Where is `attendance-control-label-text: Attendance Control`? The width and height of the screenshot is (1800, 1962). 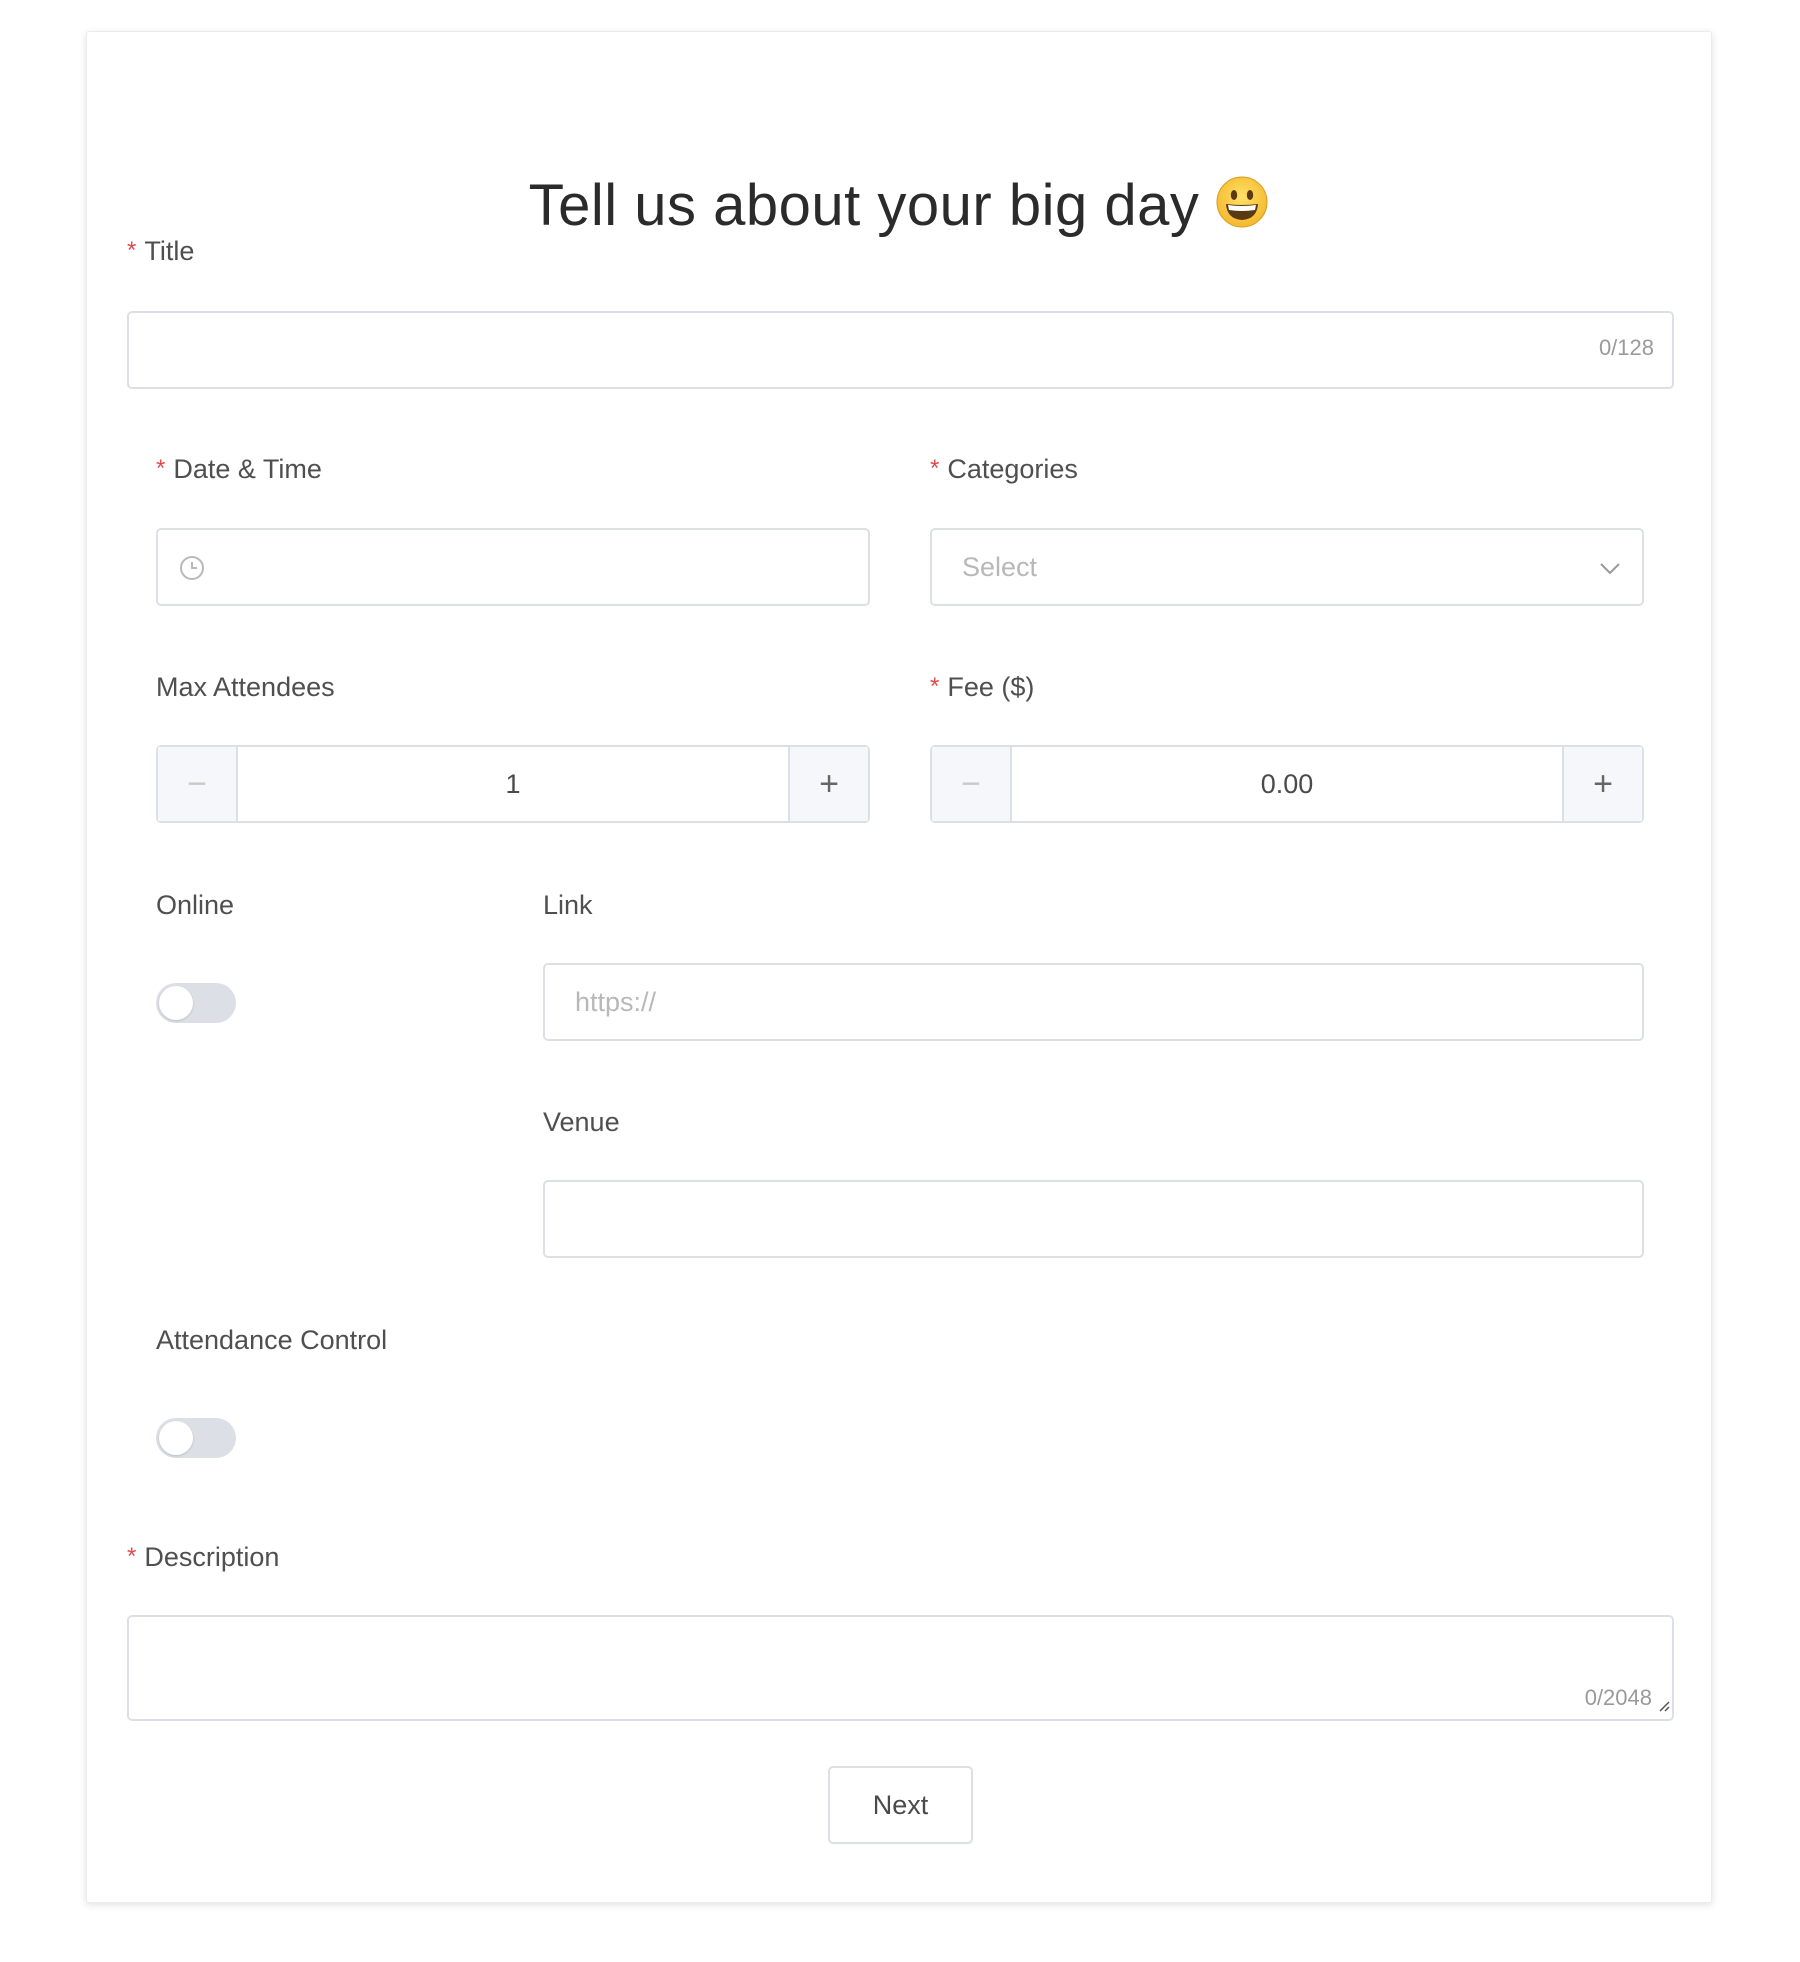
attendance-control-label-text: Attendance Control is located at coordinates (272, 1340).